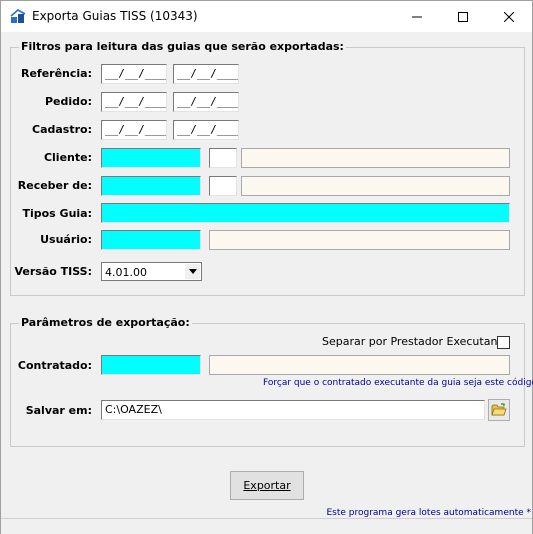 The width and height of the screenshot is (533, 534). Describe the element at coordinates (503, 342) in the screenshot. I see `separar-prestador-checkbox` at that location.